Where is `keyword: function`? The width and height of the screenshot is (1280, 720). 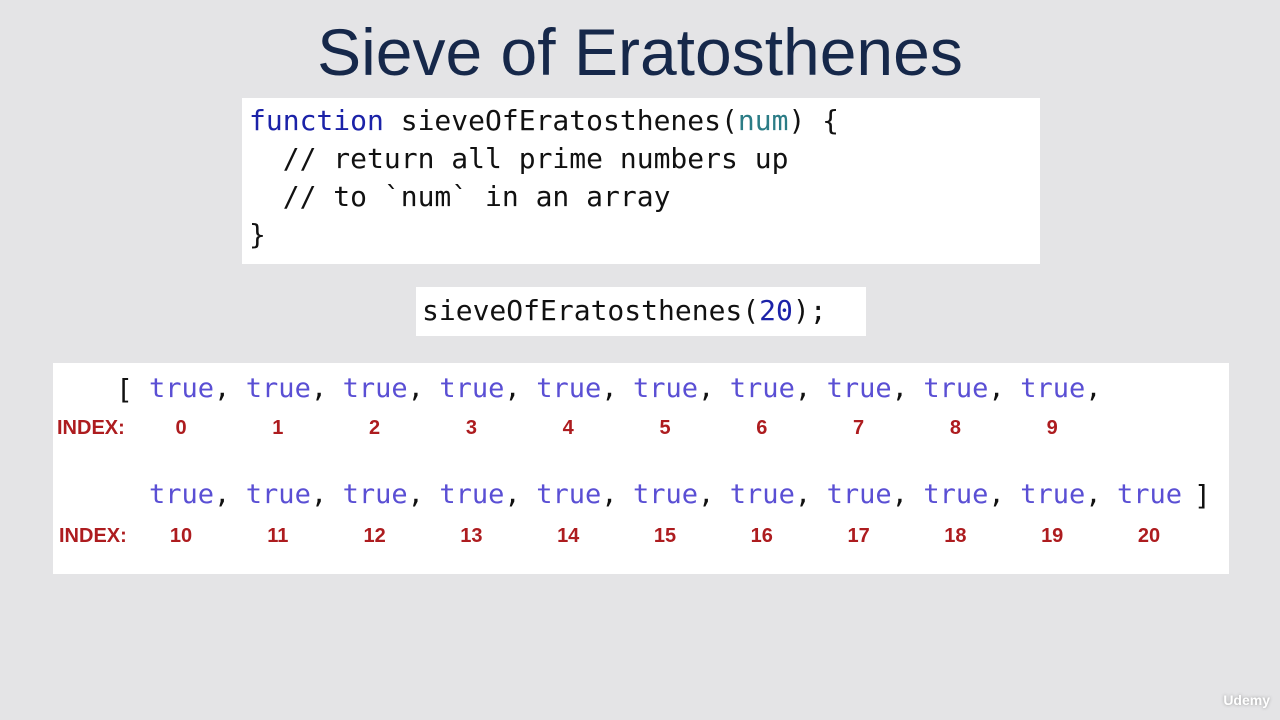
keyword: function is located at coordinates (316, 120).